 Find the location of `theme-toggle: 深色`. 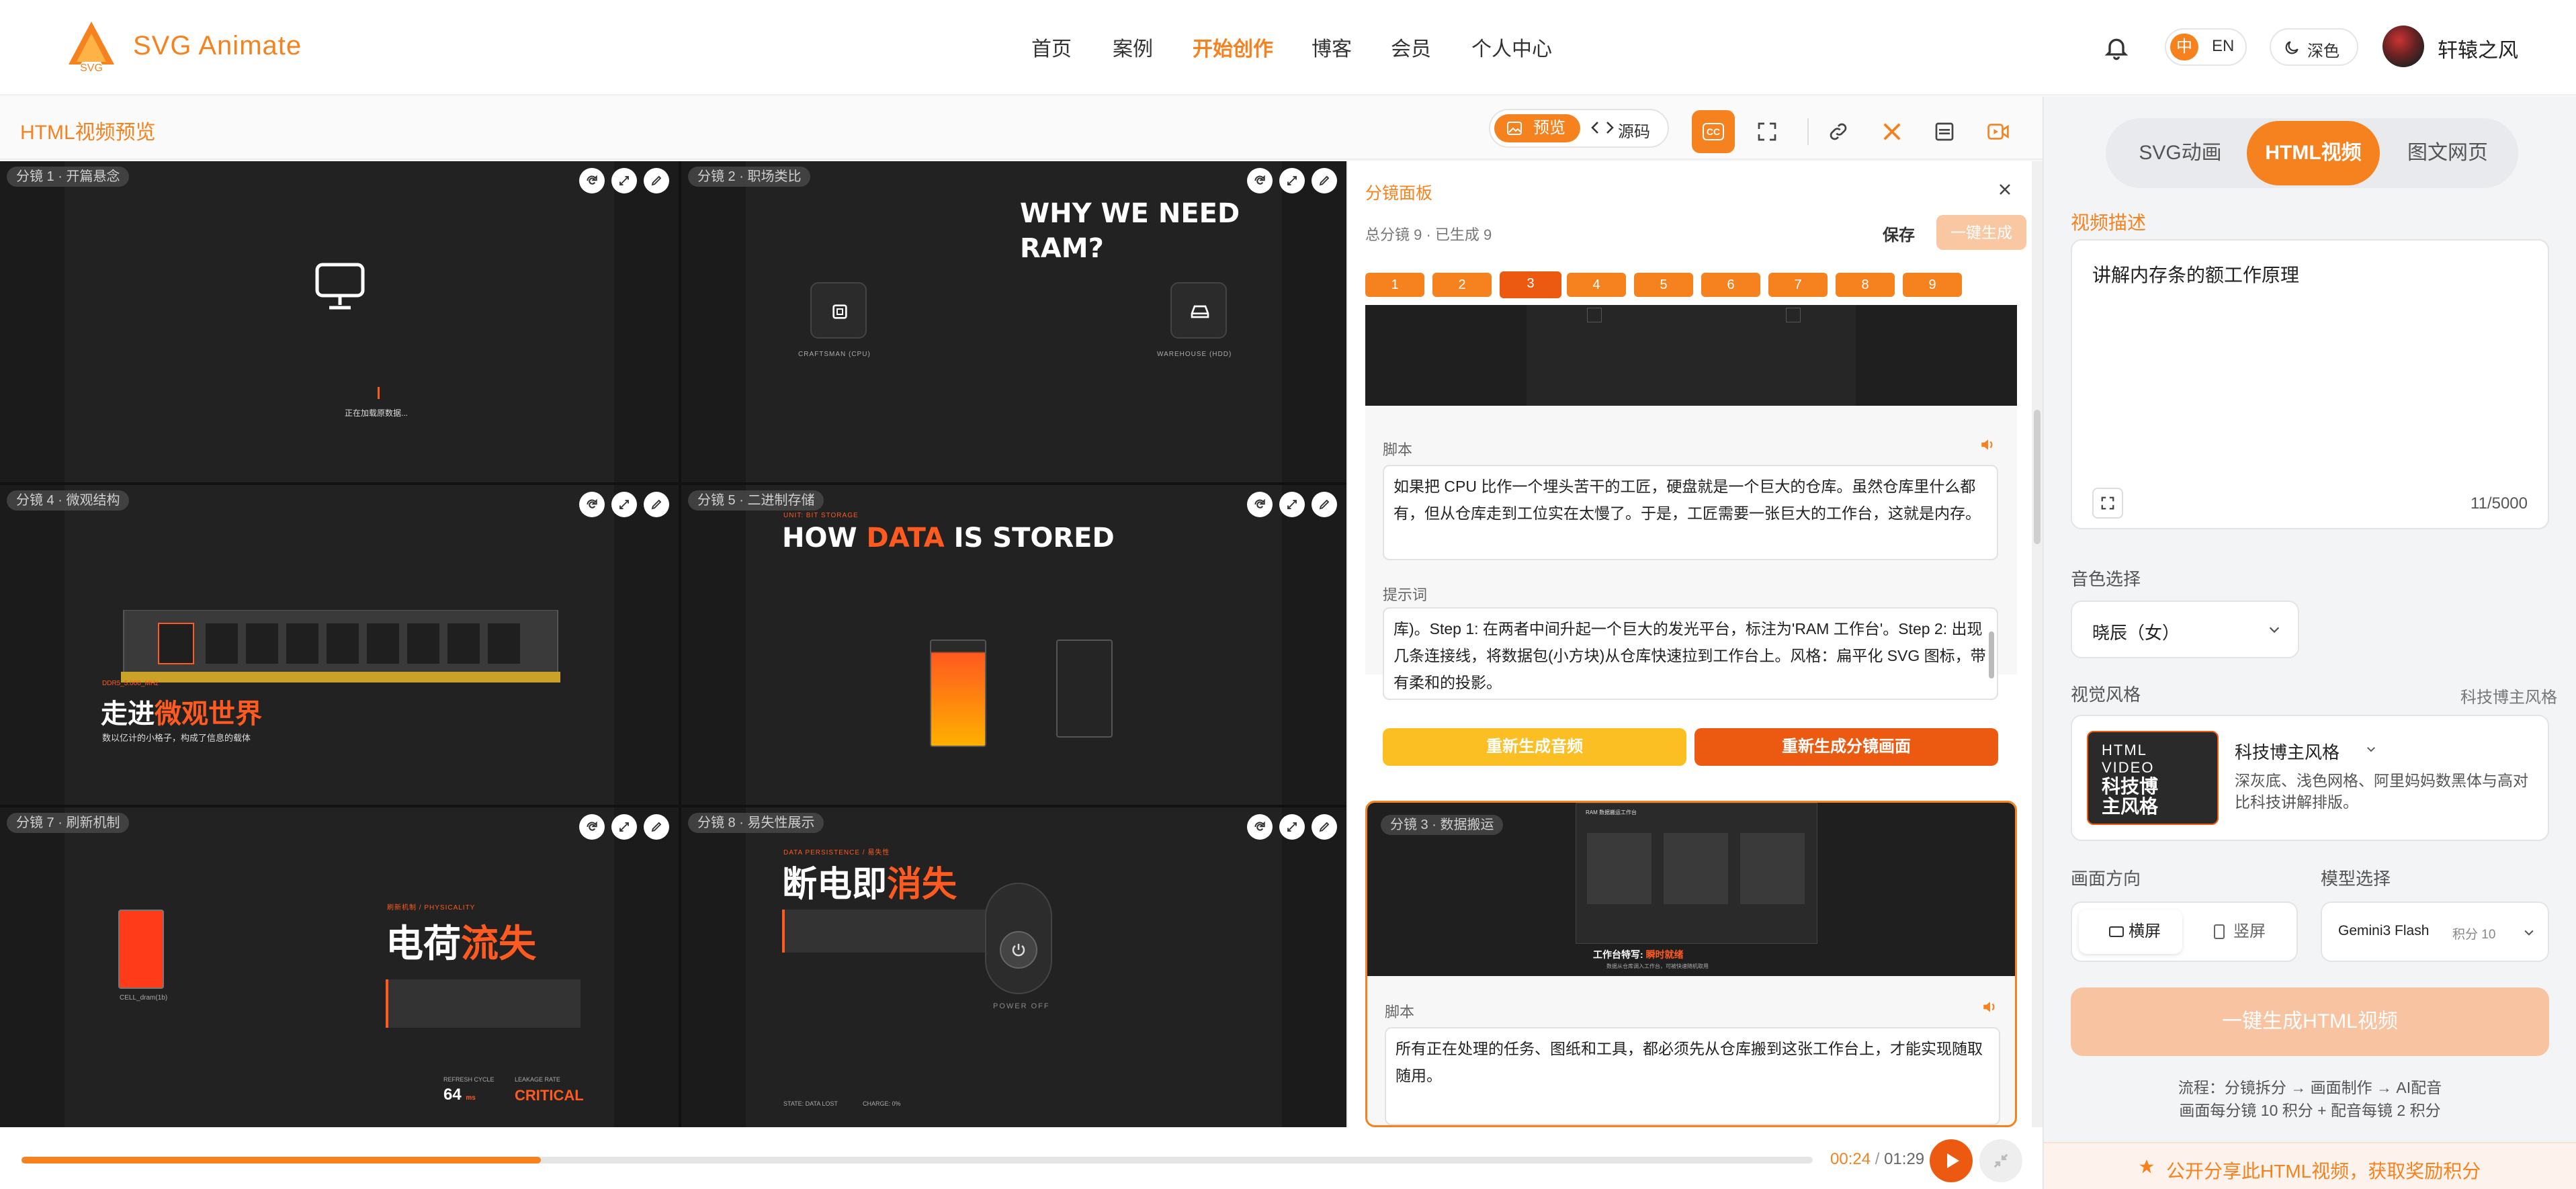

theme-toggle: 深色 is located at coordinates (2314, 47).